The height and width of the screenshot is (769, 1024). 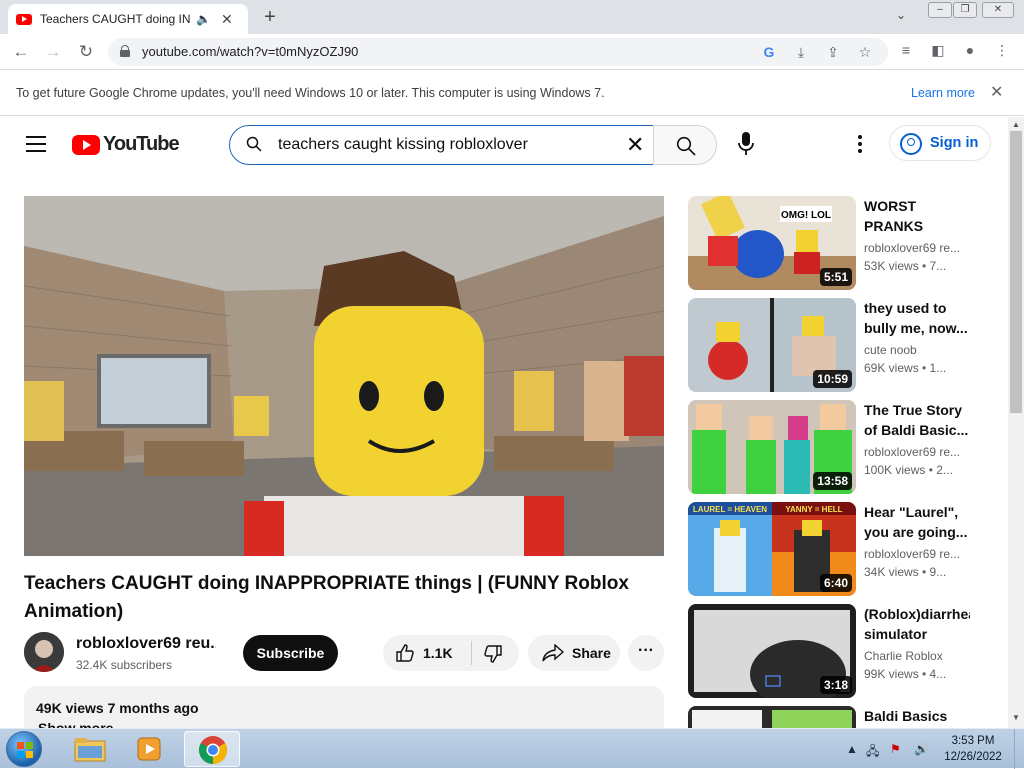 I want to click on search-button, so click(x=685, y=145).